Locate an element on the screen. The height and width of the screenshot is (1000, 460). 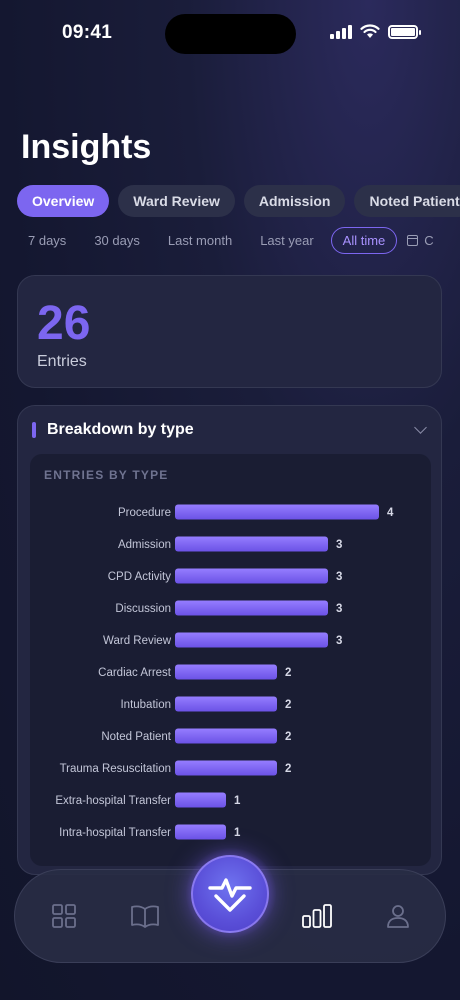
calendar-icon is located at coordinates (413, 240).